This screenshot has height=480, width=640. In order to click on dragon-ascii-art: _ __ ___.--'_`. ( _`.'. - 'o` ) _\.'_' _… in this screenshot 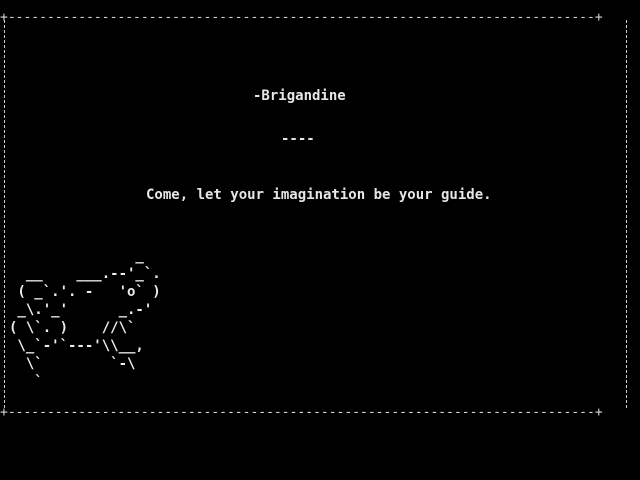, I will do `click(85, 319)`.